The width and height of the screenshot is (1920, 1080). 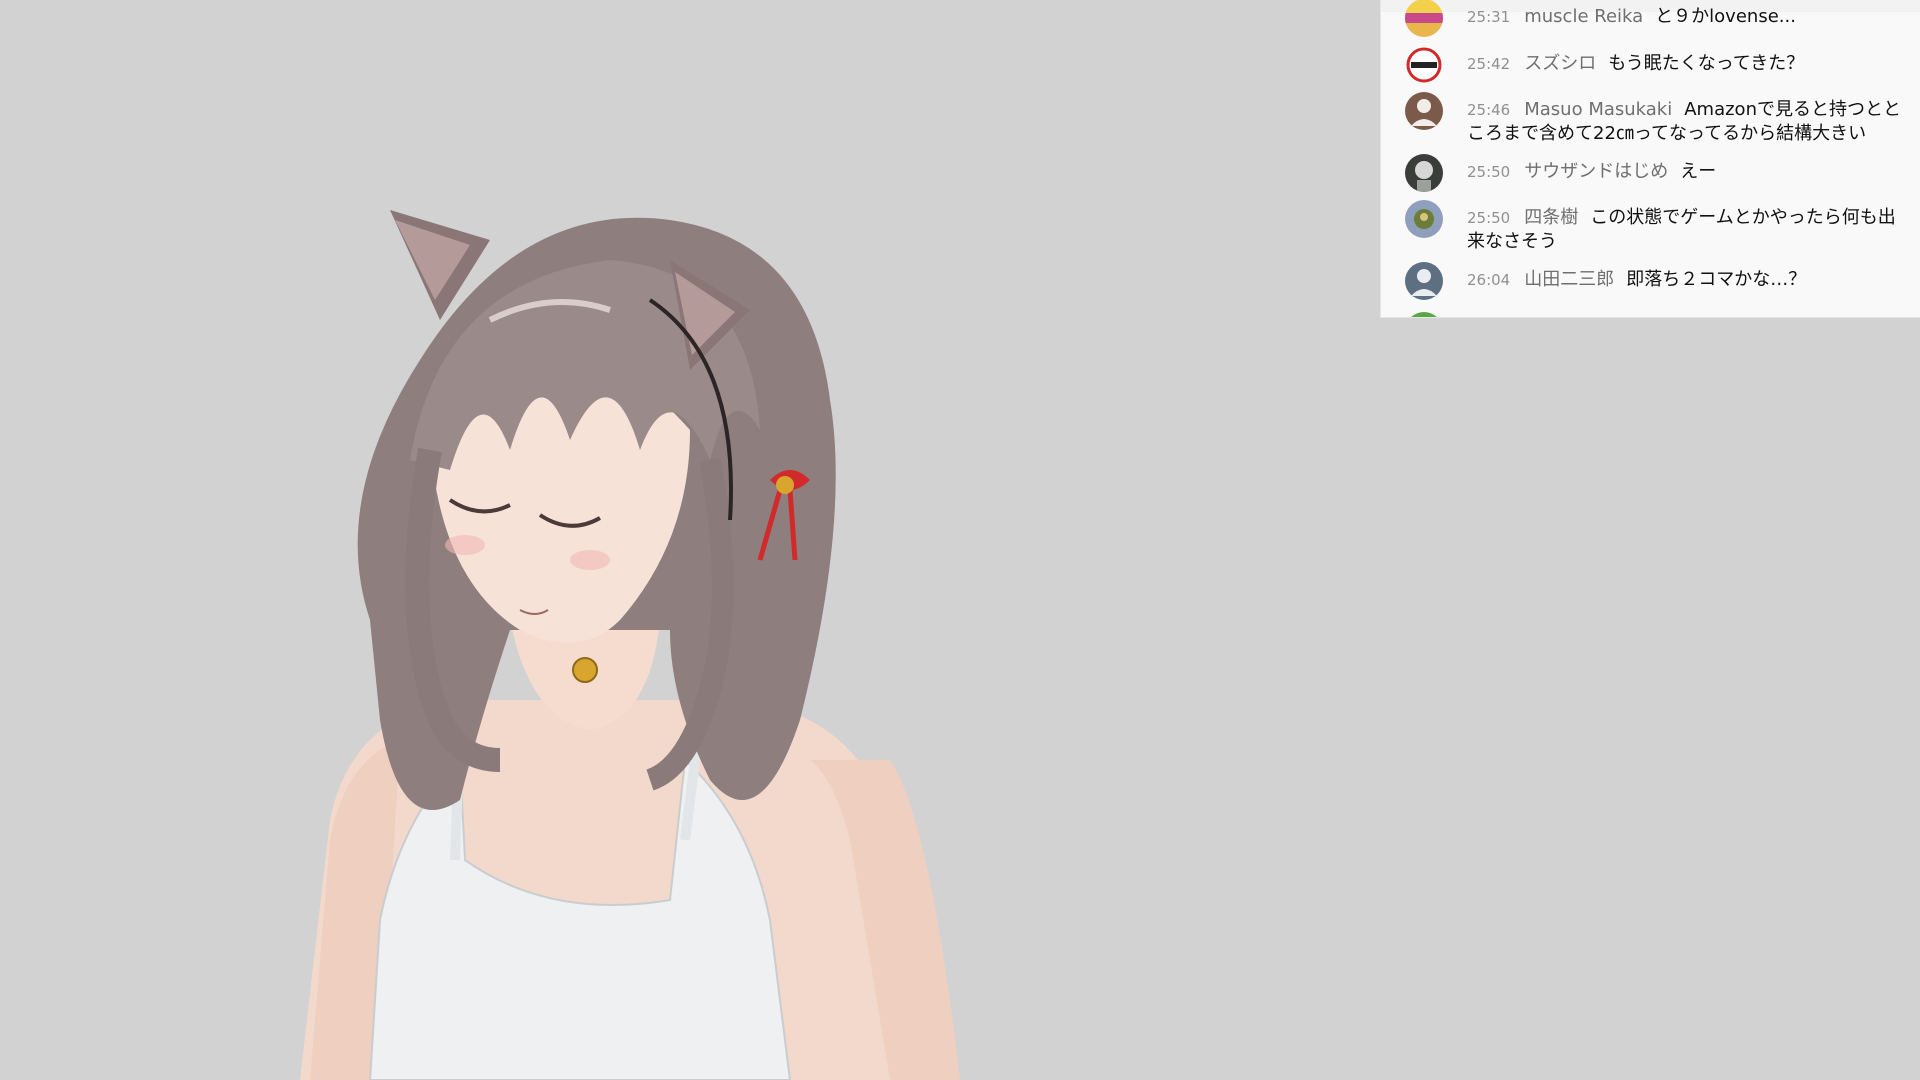 What do you see at coordinates (1598, 109) in the screenshot?
I see `author-name: Masuo Masukaki` at bounding box center [1598, 109].